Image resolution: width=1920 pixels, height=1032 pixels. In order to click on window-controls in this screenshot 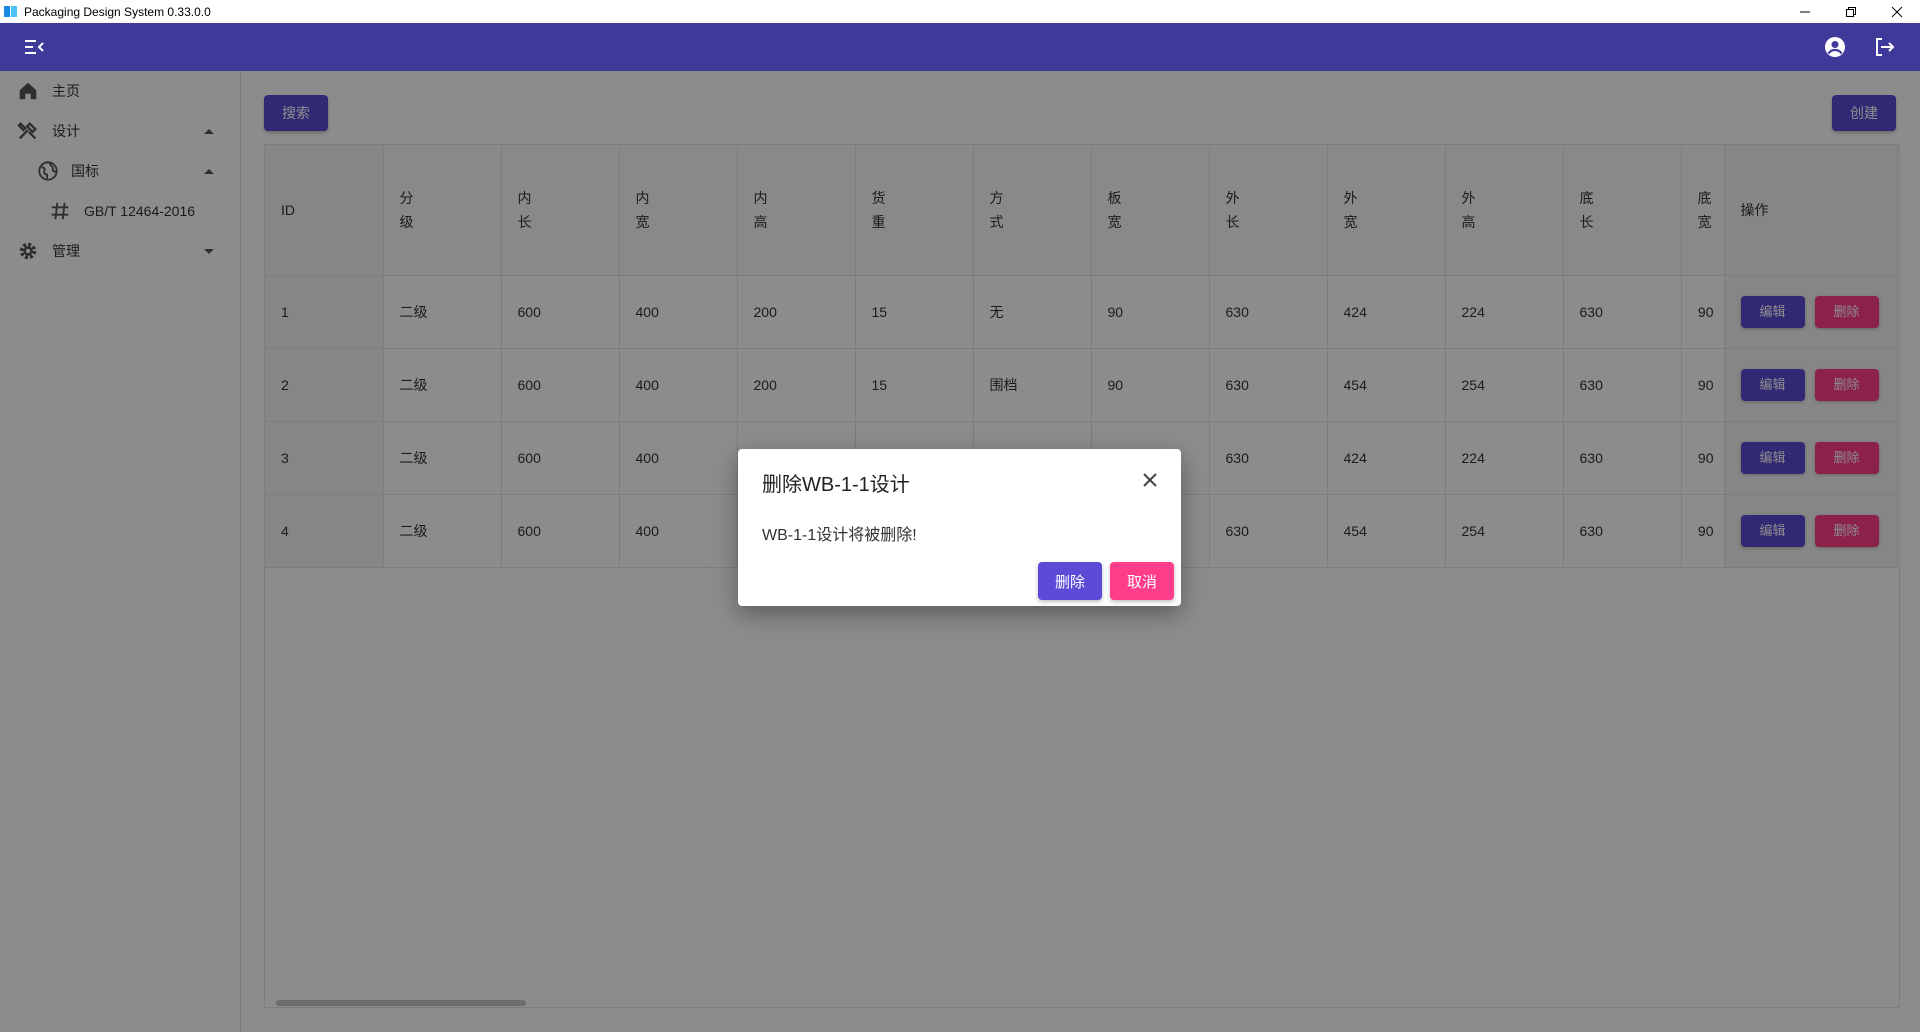, I will do `click(1851, 11)`.